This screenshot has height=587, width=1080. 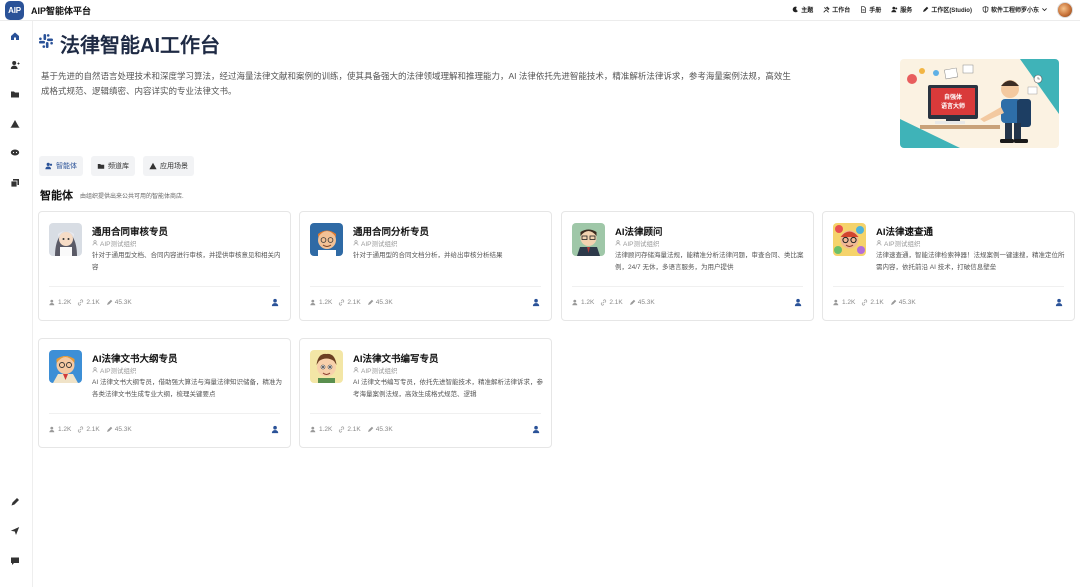 What do you see at coordinates (61, 10) in the screenshot?
I see `app-title: AIP智能体平台` at bounding box center [61, 10].